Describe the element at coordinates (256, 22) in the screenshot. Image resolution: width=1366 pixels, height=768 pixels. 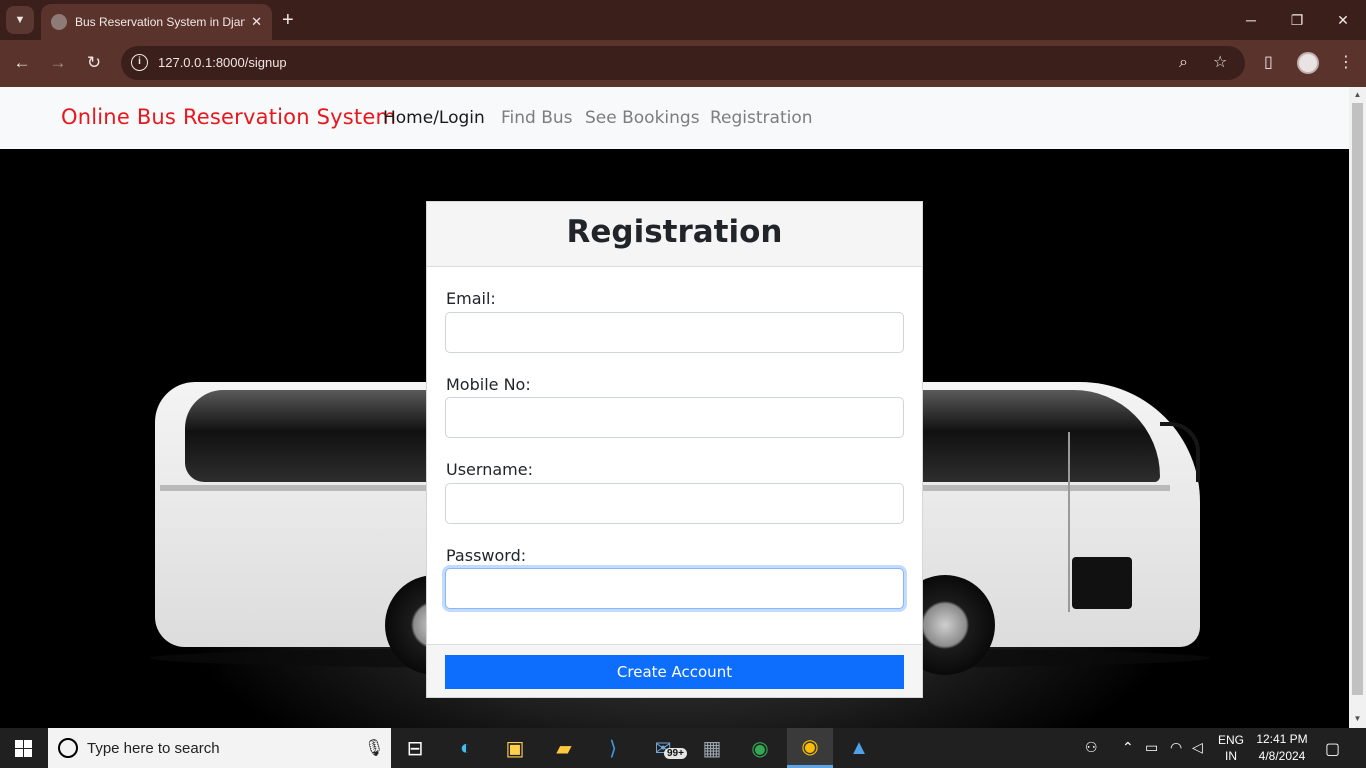
I see `close-tab-icon: ✕` at that location.